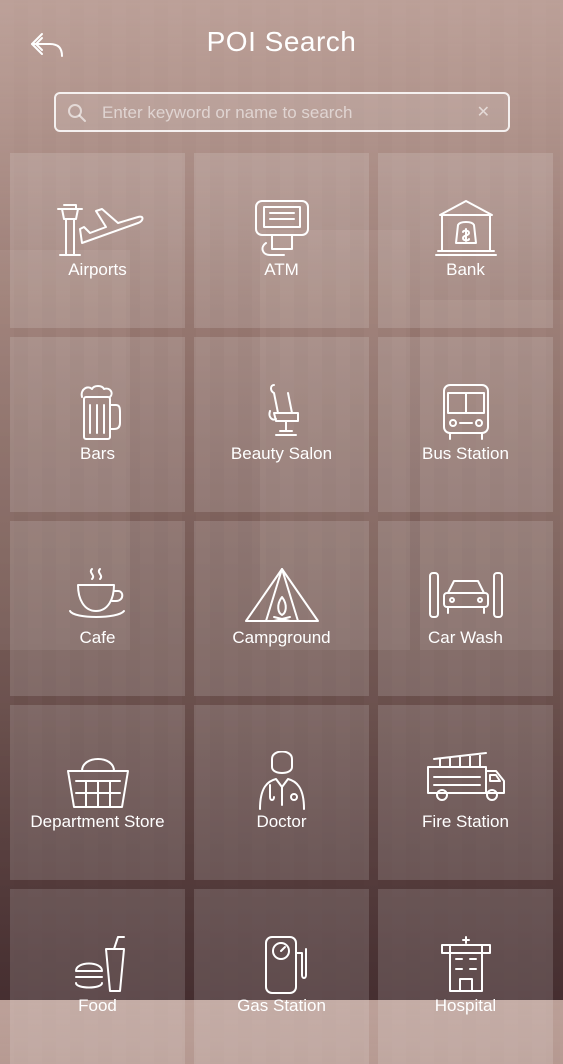  Describe the element at coordinates (281, 1005) in the screenshot. I see `category-label: Gas Station` at that location.